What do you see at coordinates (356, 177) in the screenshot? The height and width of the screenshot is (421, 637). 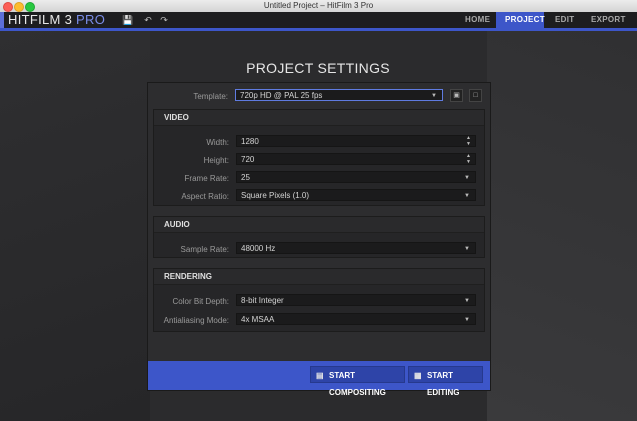 I see `frame-rate-select: 25 ▼` at bounding box center [356, 177].